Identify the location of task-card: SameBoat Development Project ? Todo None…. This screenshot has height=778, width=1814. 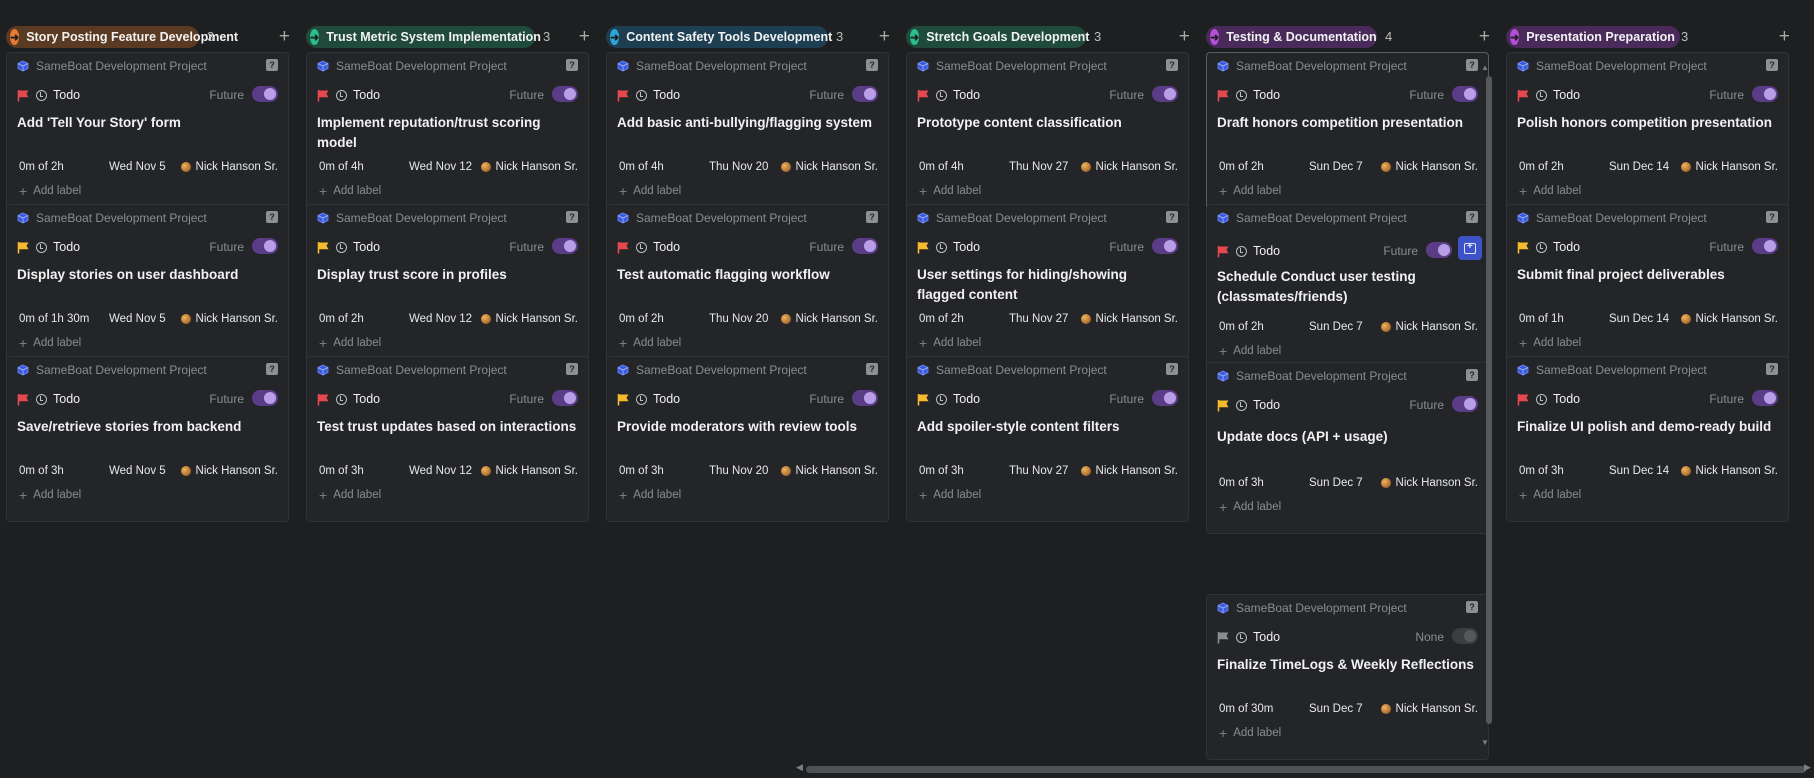
(1347, 677).